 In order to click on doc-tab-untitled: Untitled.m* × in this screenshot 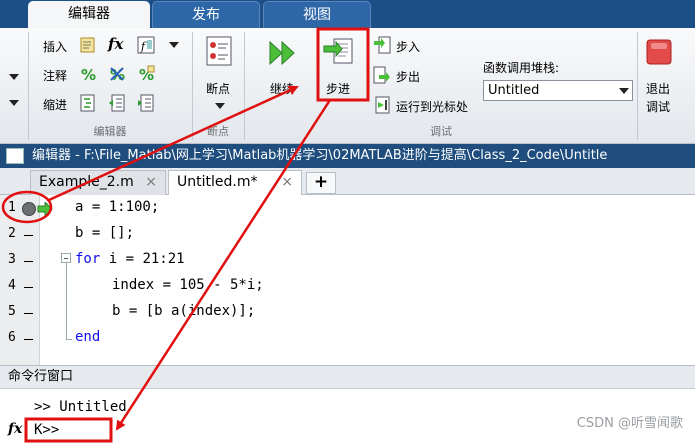, I will do `click(235, 182)`.